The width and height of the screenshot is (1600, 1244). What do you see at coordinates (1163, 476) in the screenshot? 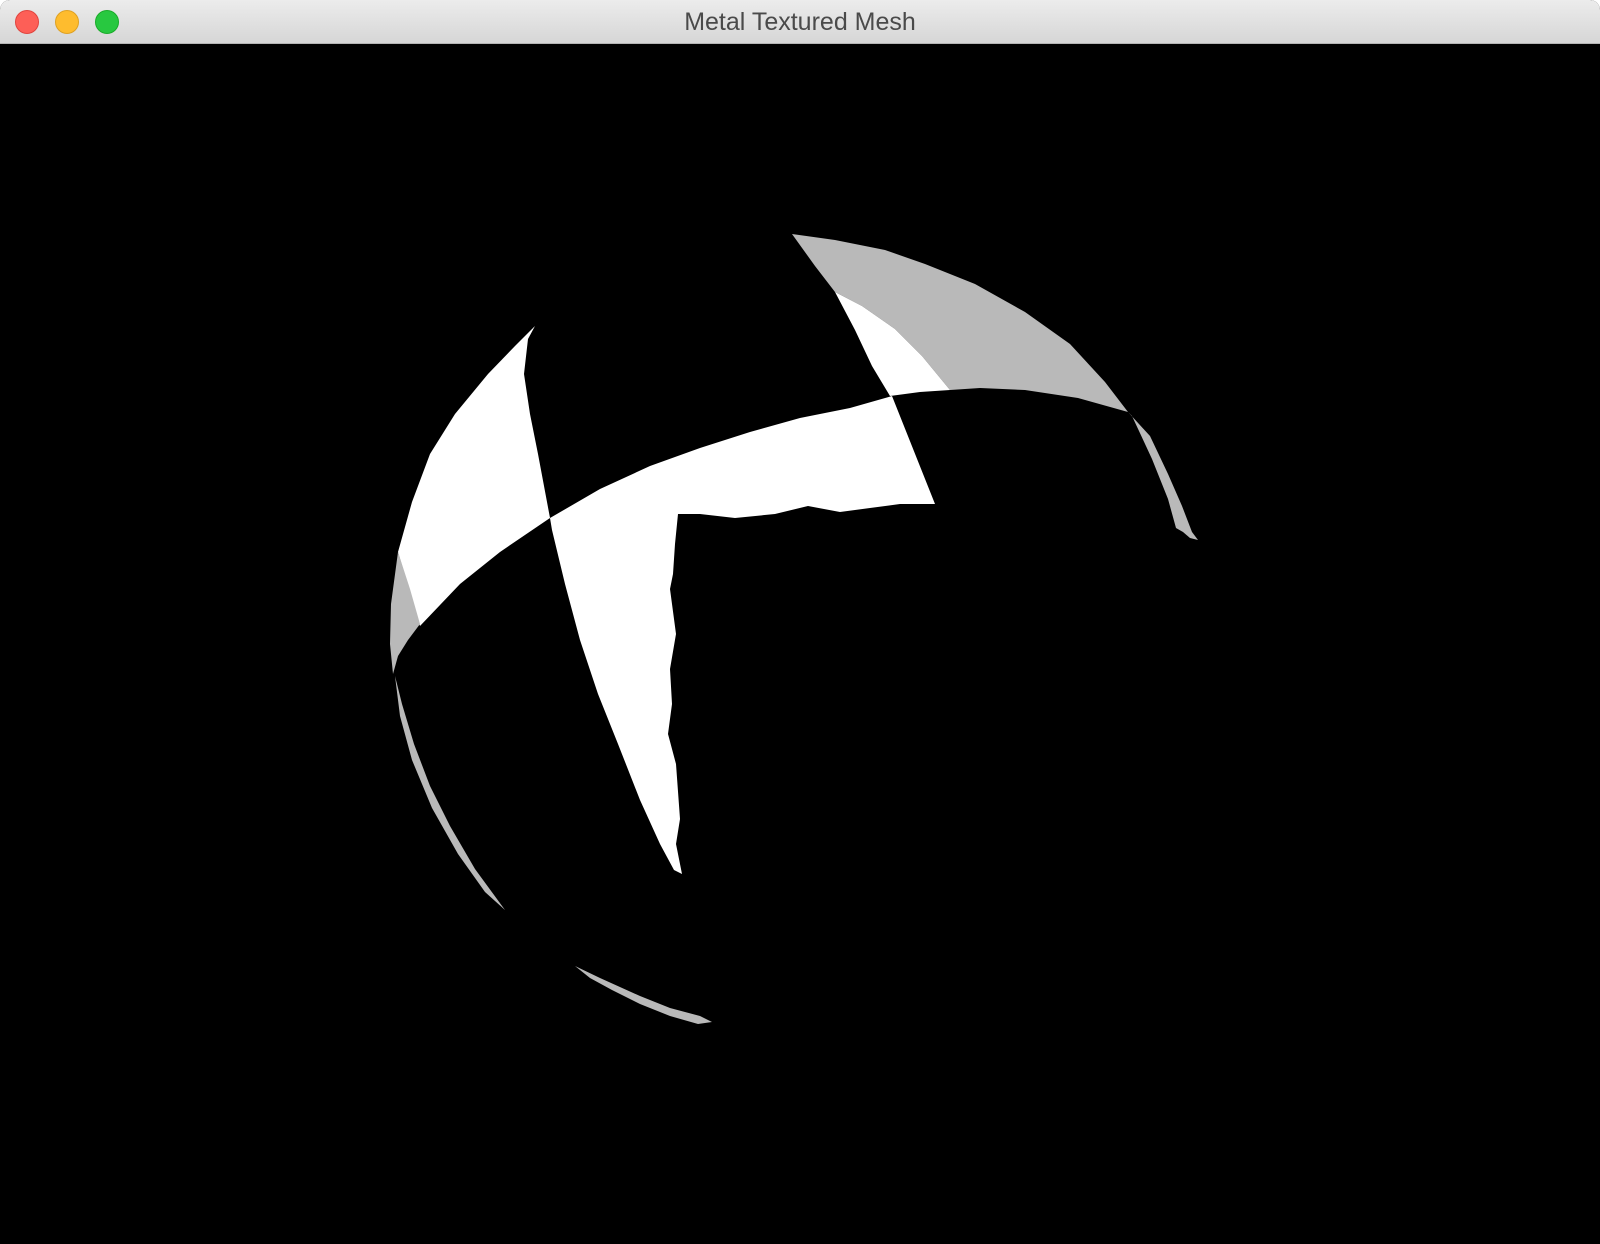
I see `mesh-gray-sliver-right` at bounding box center [1163, 476].